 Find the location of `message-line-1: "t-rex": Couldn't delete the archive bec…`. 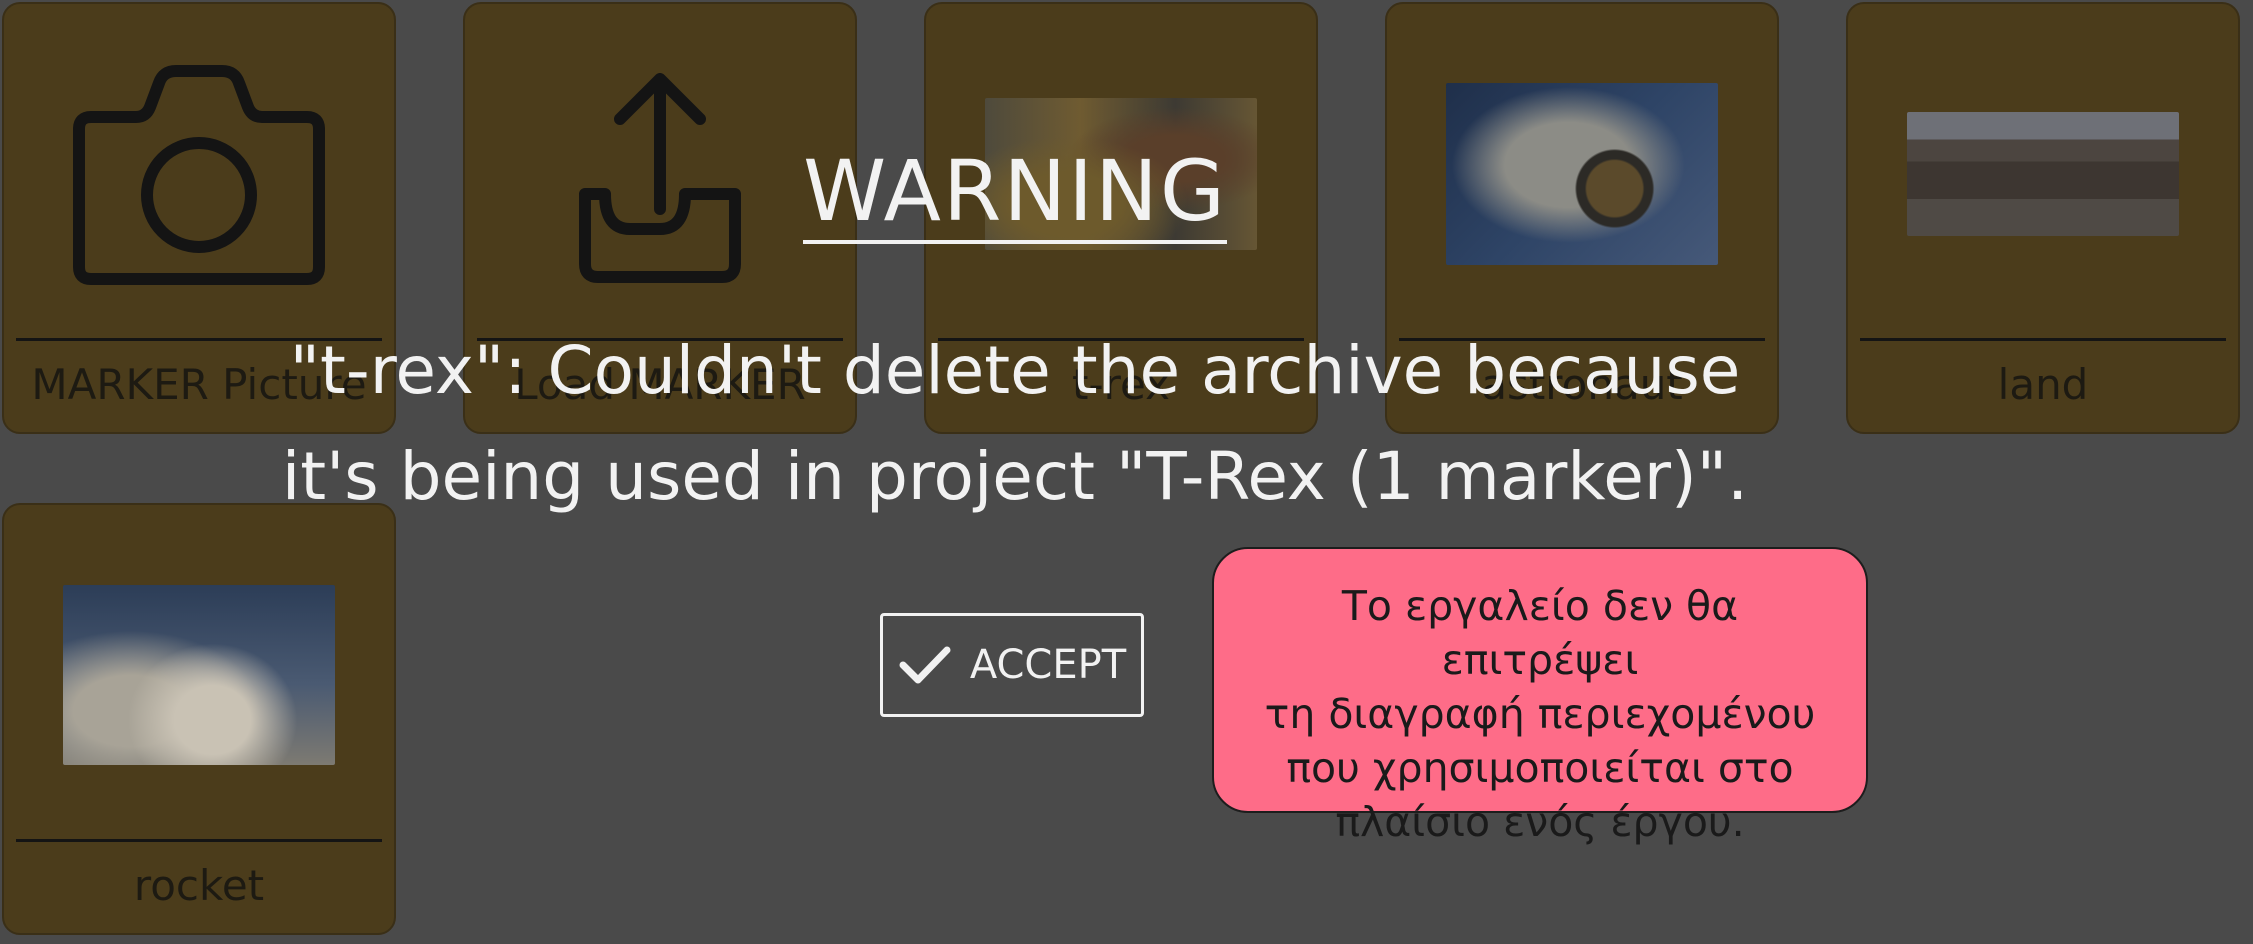

message-line-1: "t-rex": Couldn't delete the archive bec… is located at coordinates (1015, 370).